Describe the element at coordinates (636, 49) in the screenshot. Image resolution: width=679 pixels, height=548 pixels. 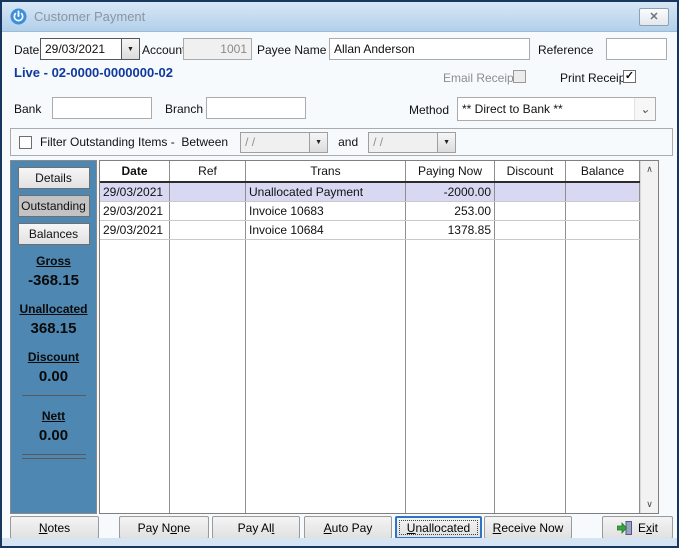
I see `reference-input` at that location.